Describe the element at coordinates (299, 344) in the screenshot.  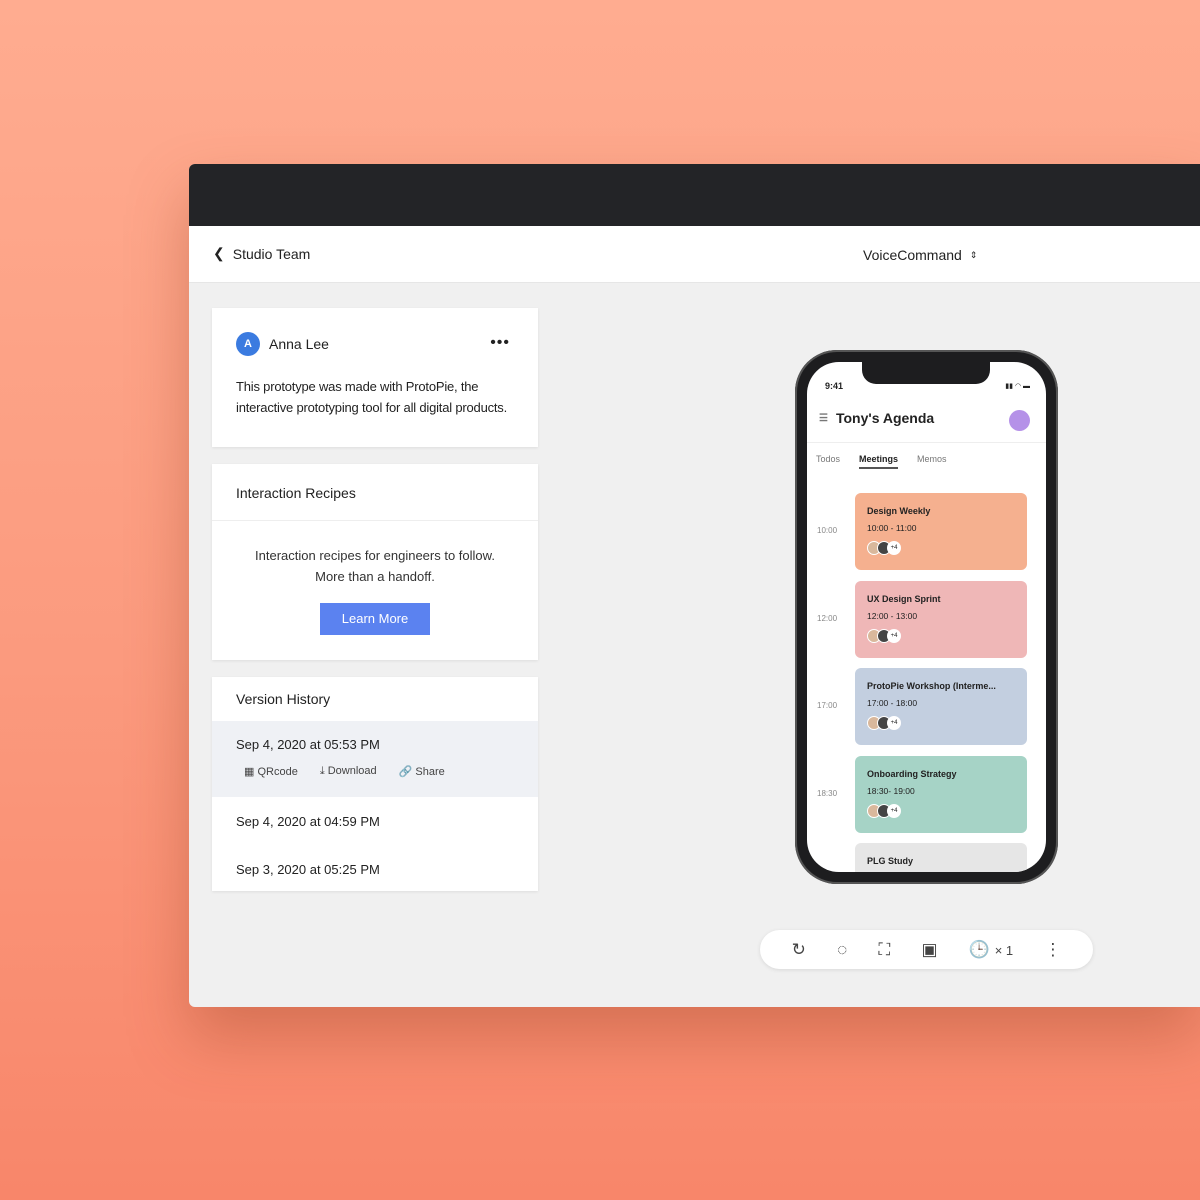
I see `author-name: Anna Lee` at that location.